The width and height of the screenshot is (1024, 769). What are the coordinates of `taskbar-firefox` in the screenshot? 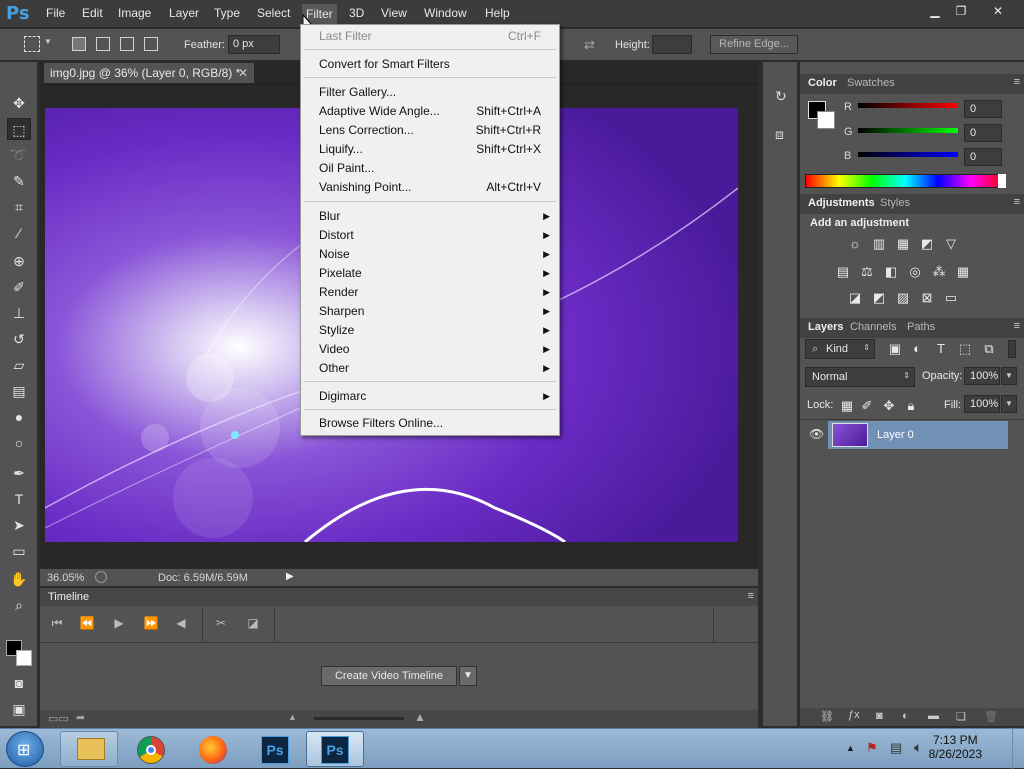 It's located at (213, 749).